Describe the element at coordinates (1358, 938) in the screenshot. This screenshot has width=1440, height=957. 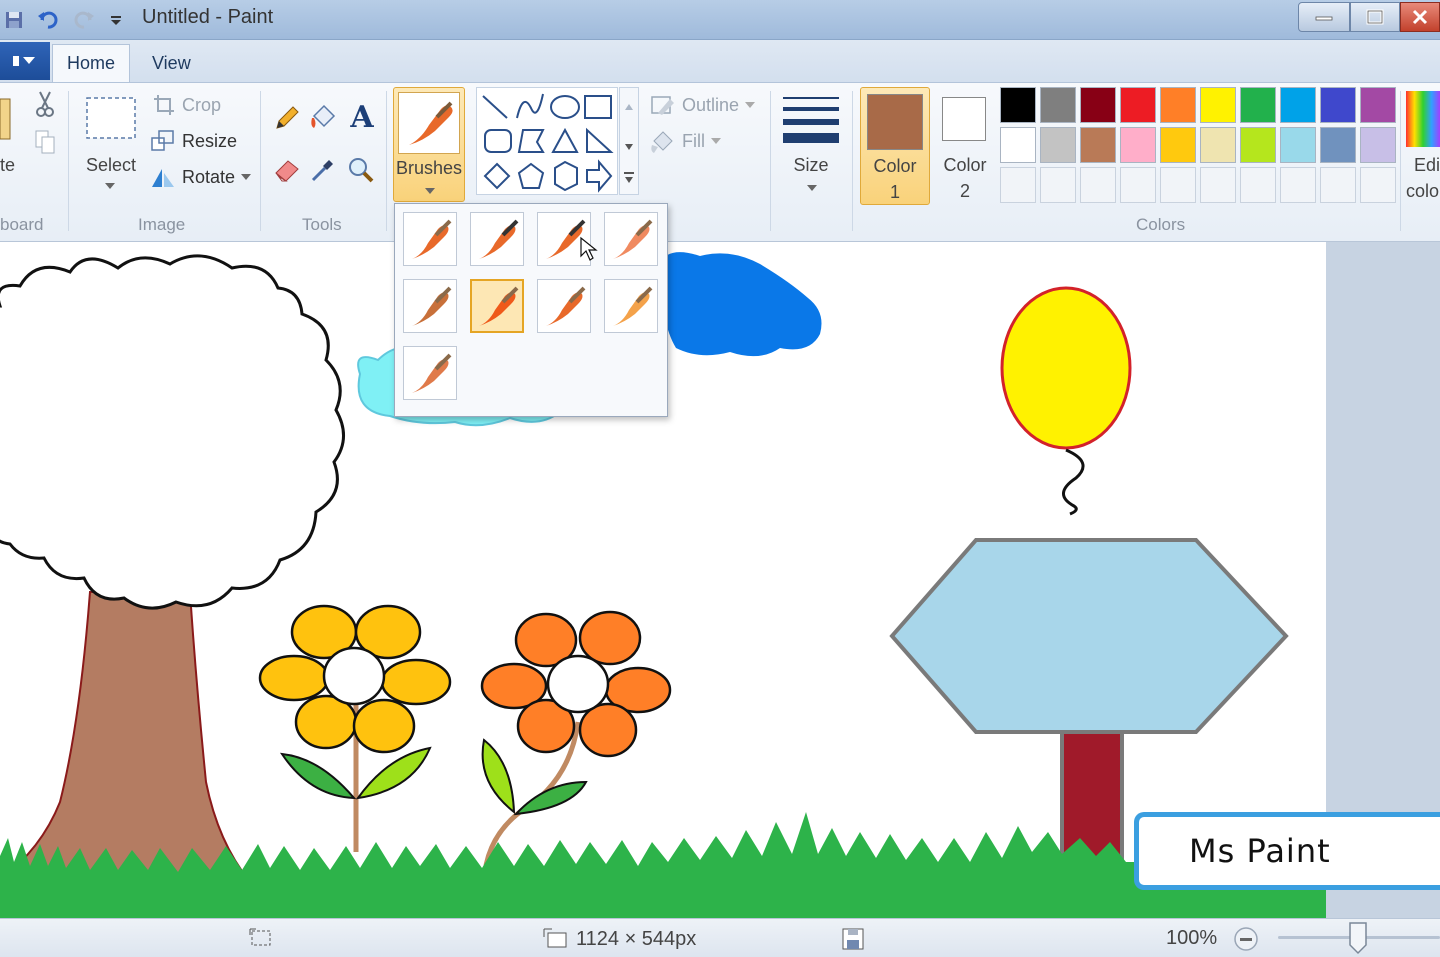
I see `zoom-slider-thumb` at that location.